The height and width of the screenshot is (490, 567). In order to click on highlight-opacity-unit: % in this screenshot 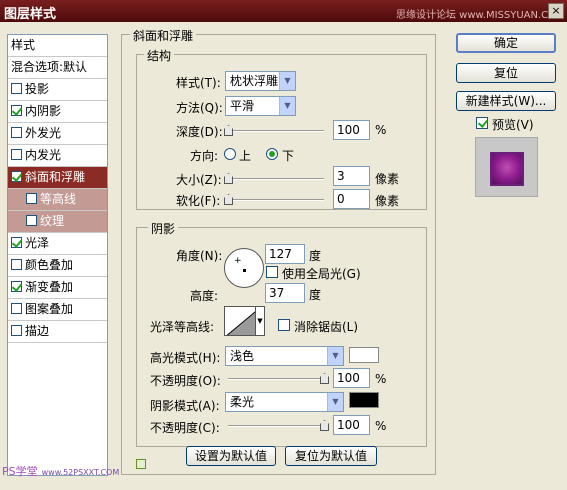, I will do `click(381, 379)`.